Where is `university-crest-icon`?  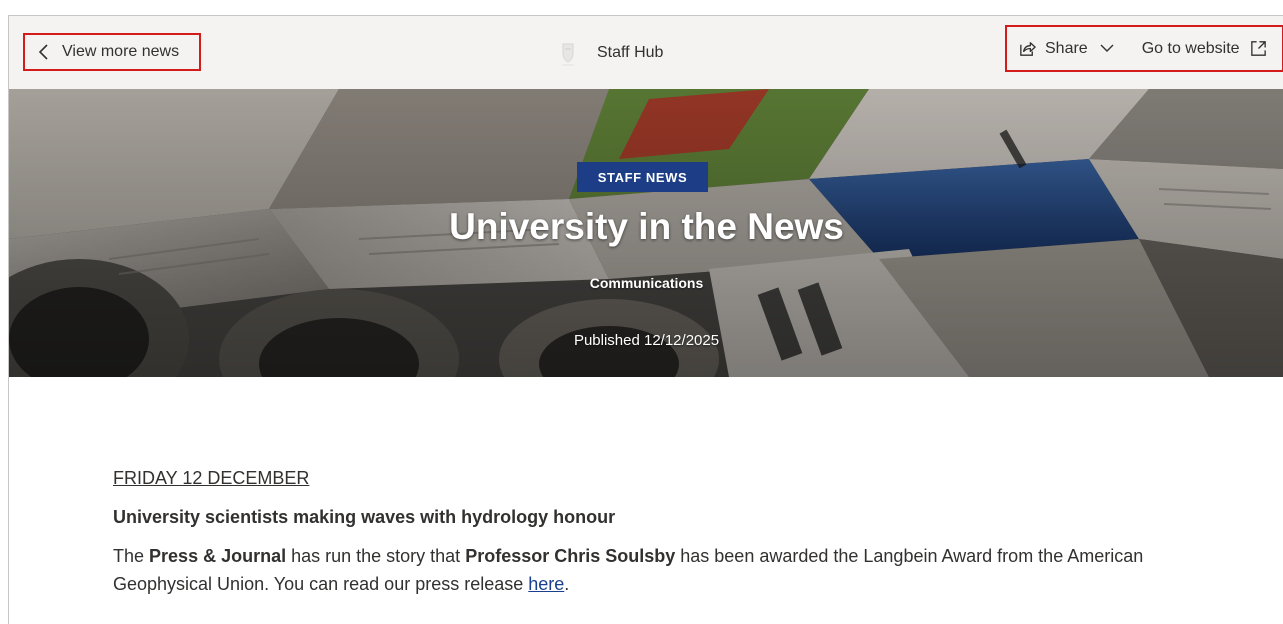
university-crest-icon is located at coordinates (568, 54).